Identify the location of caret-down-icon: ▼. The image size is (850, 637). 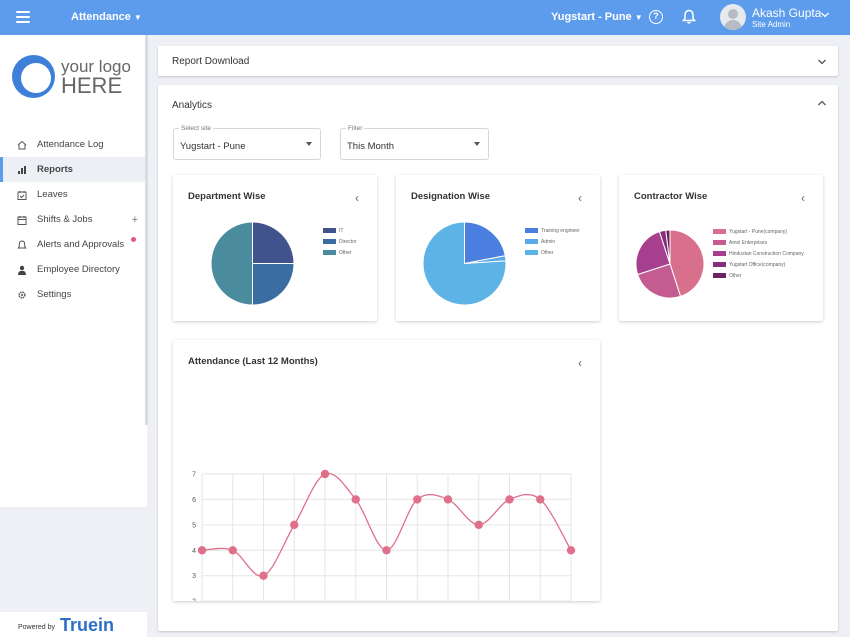
(638, 17).